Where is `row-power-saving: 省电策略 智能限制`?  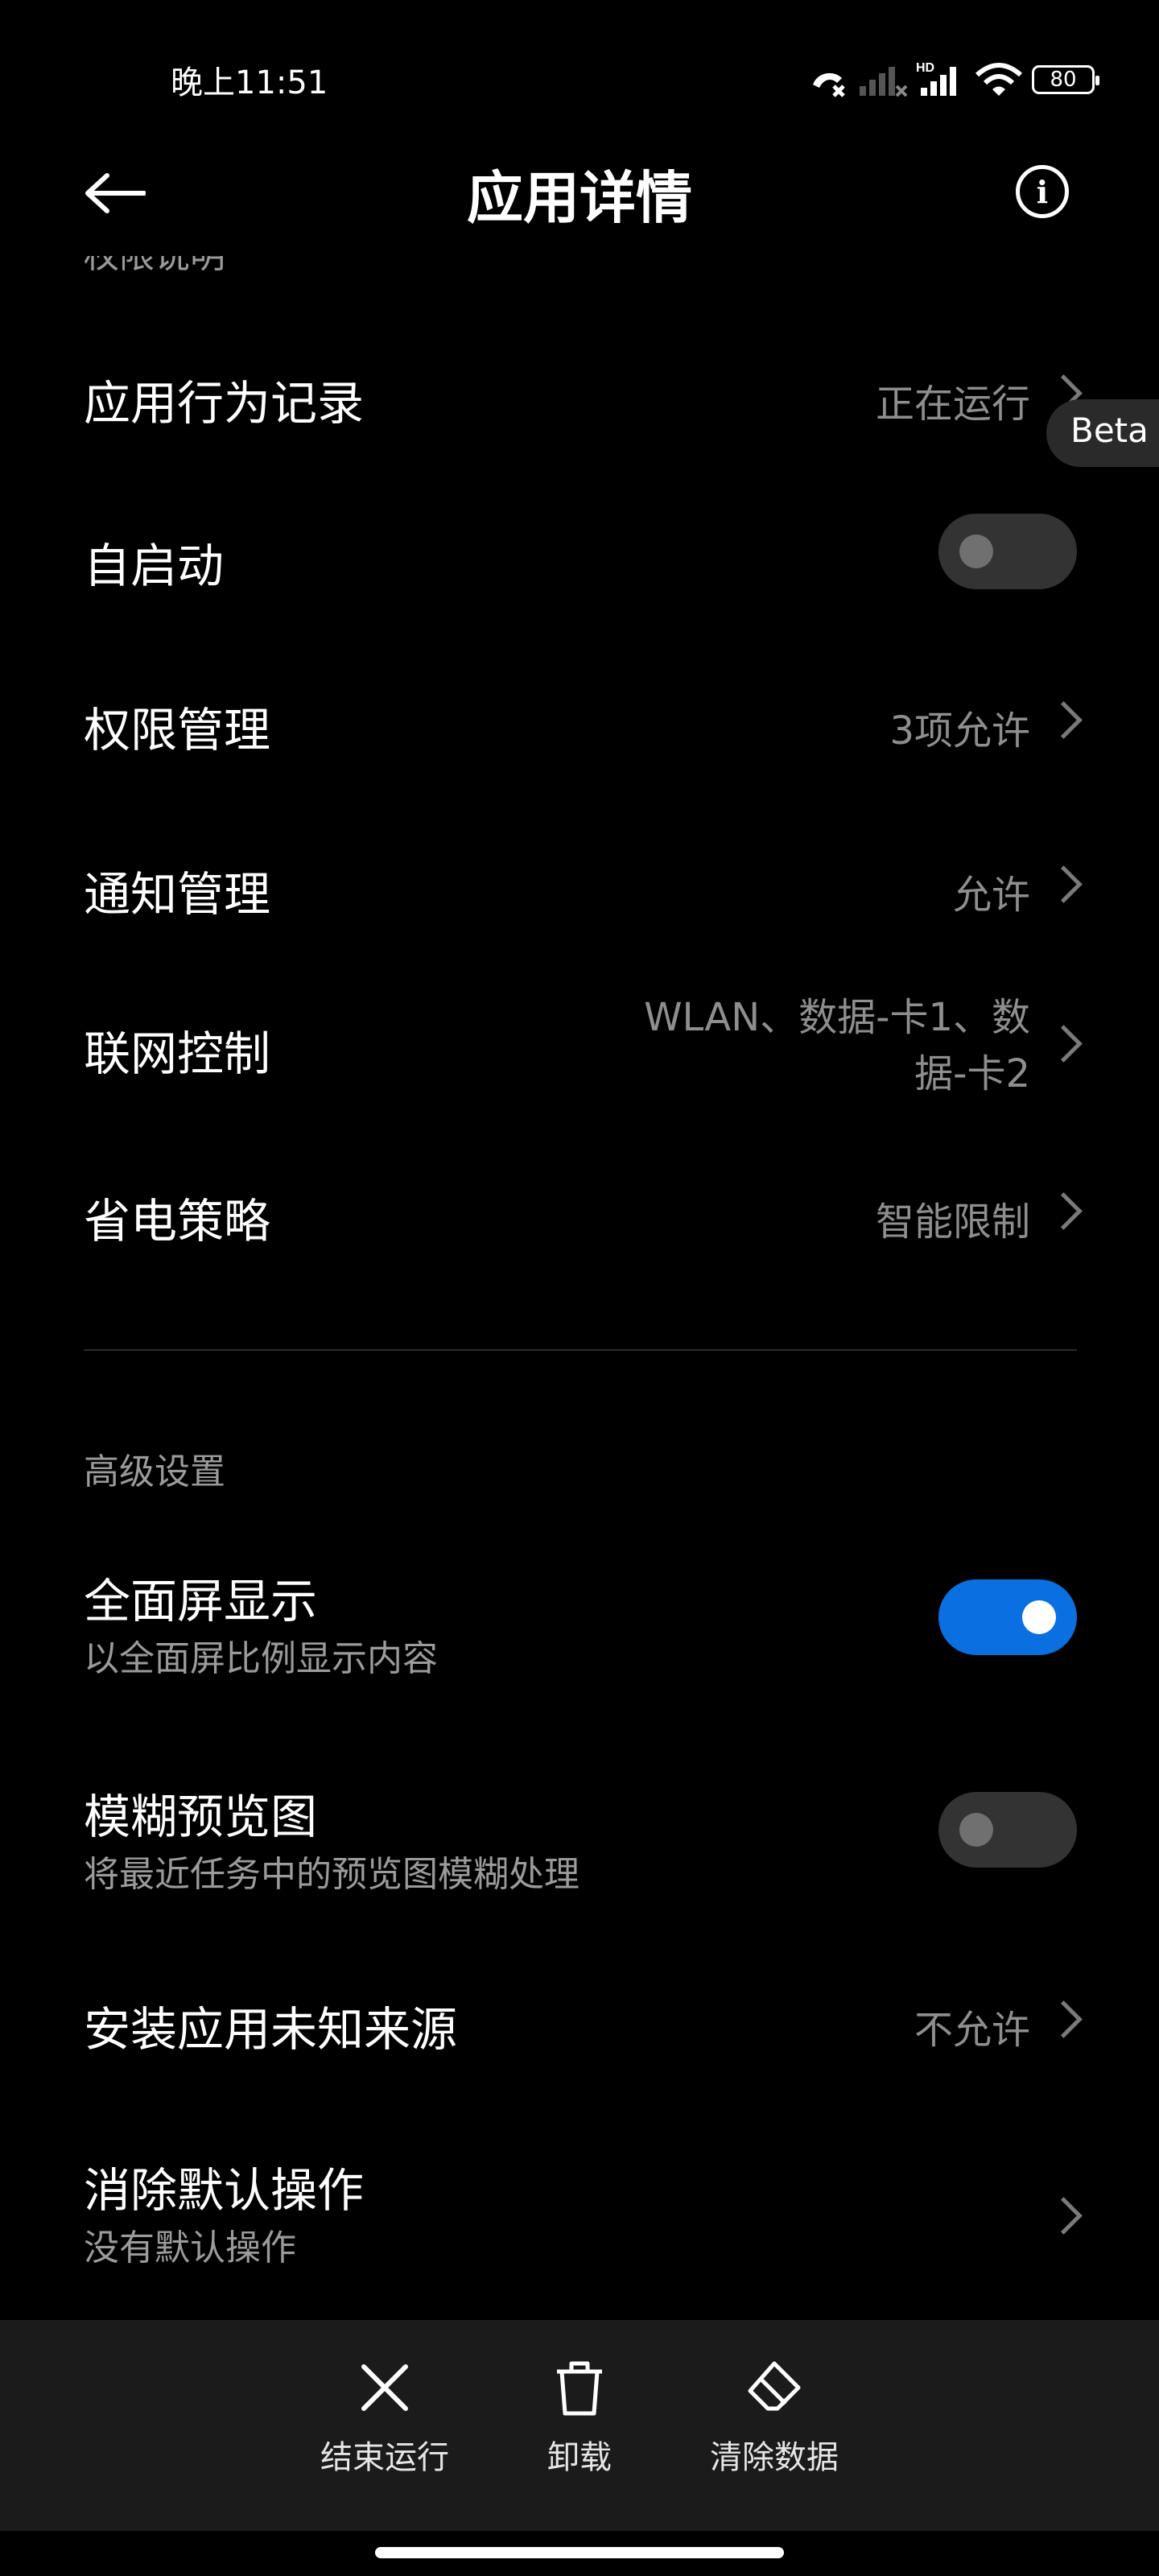 row-power-saving: 省电策略 智能限制 is located at coordinates (579, 1208).